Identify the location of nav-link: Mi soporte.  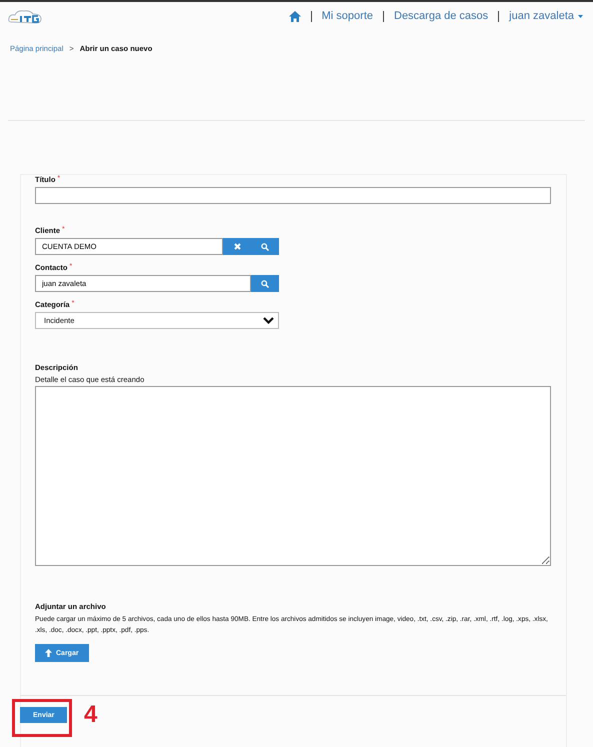
(347, 16).